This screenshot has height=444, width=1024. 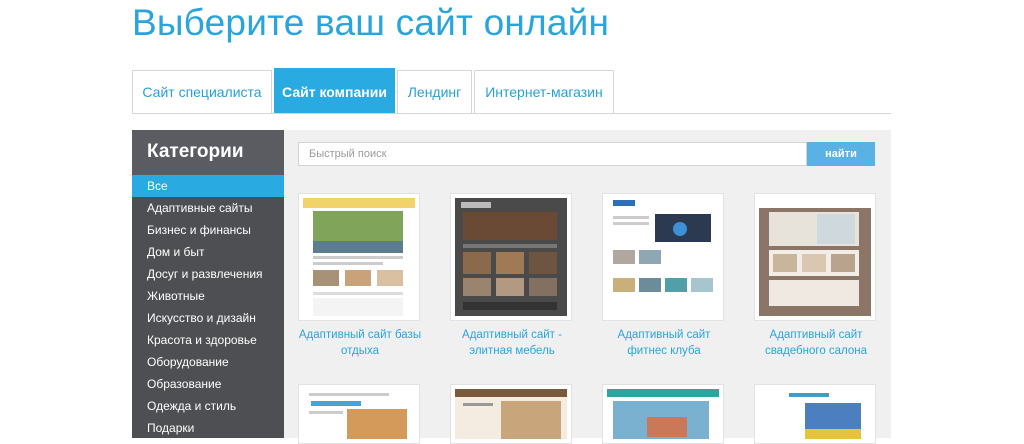 I want to click on template-card-fitness, so click(x=663, y=257).